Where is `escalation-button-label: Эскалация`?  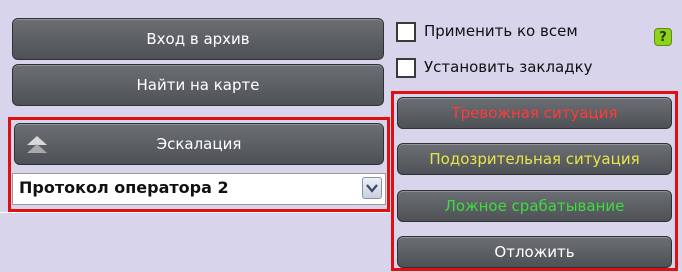
escalation-button-label: Эскалация is located at coordinates (199, 144).